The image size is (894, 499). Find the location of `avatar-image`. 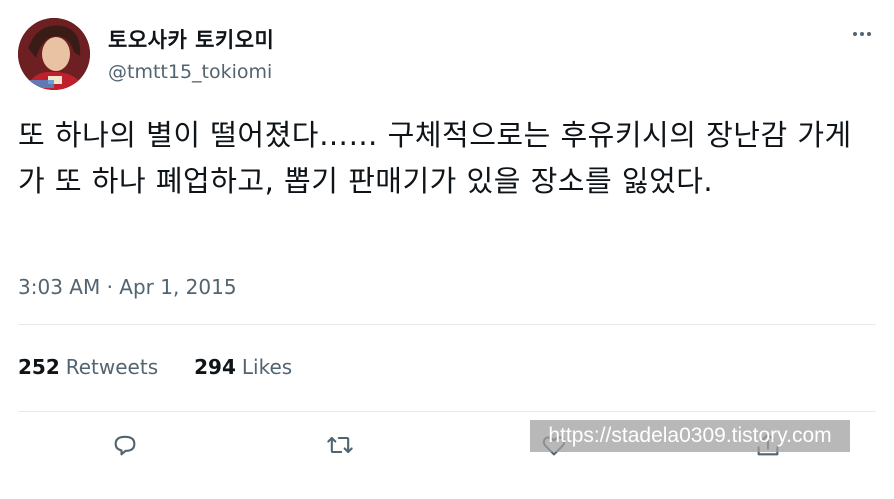

avatar-image is located at coordinates (54, 54).